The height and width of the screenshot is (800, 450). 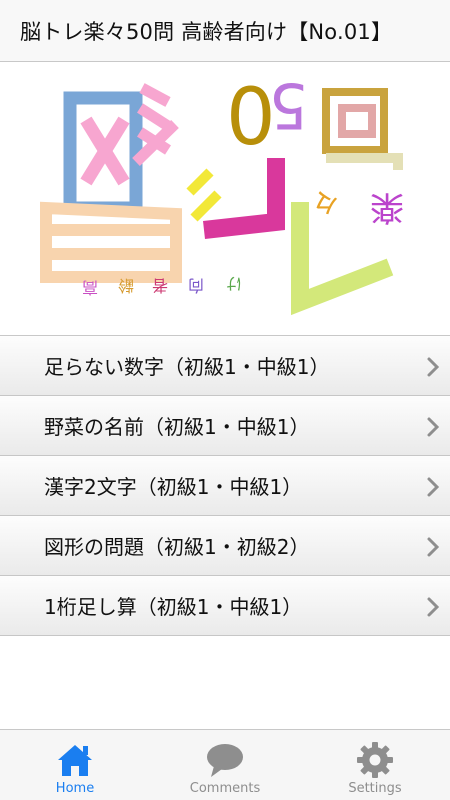 What do you see at coordinates (326, 201) in the screenshot?
I see `svg-text: 々` at bounding box center [326, 201].